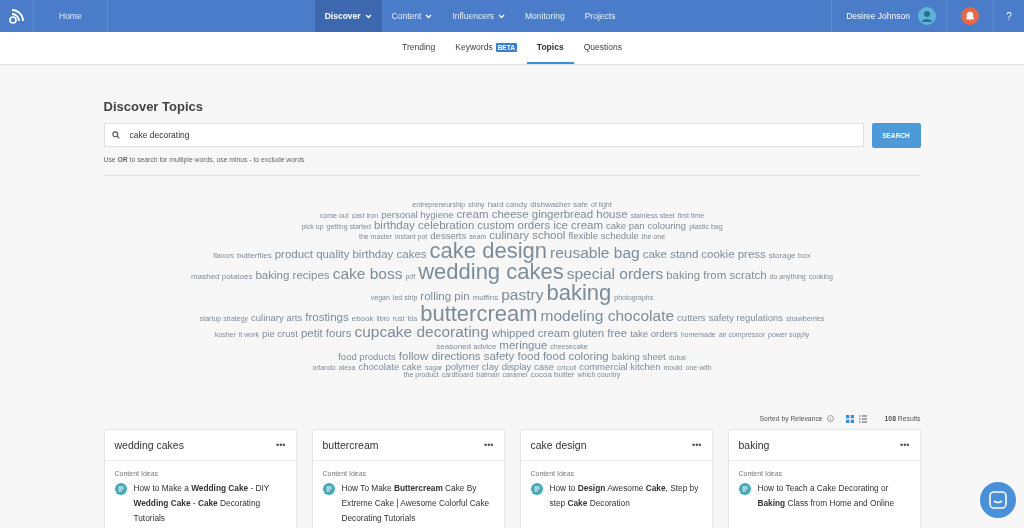 This screenshot has width=1024, height=528. Describe the element at coordinates (625, 495) in the screenshot. I see `content-idea-link: How to Design Awesome Cake, Step by step Cake Decoration` at that location.